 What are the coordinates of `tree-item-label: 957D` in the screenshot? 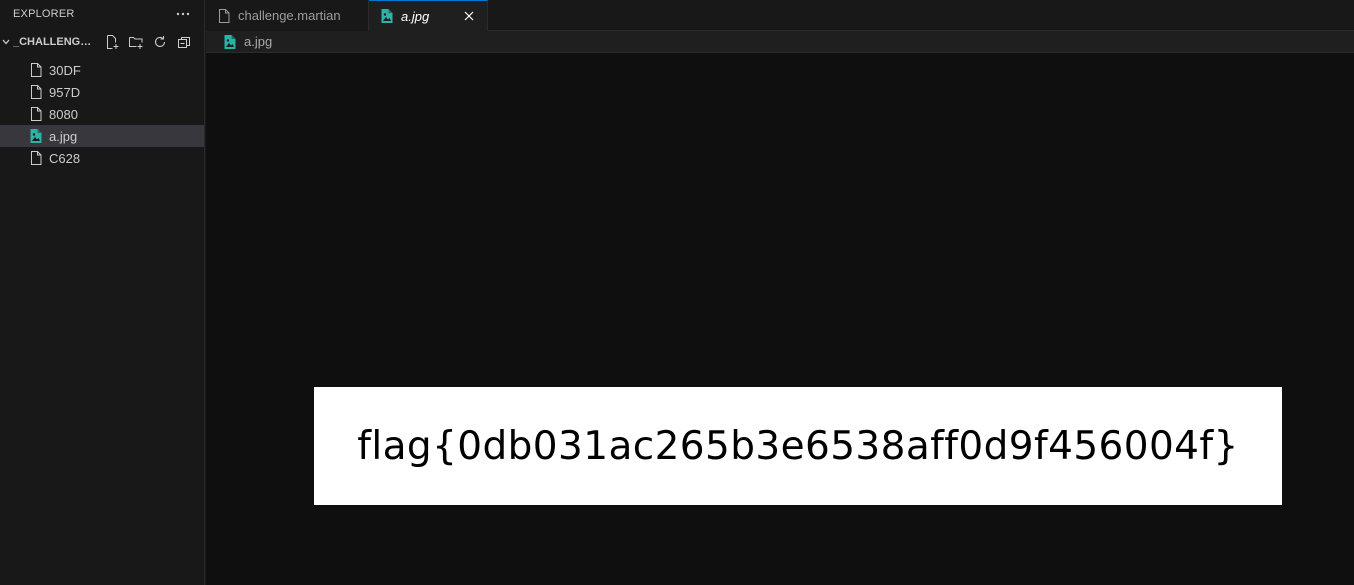 It's located at (65, 92).